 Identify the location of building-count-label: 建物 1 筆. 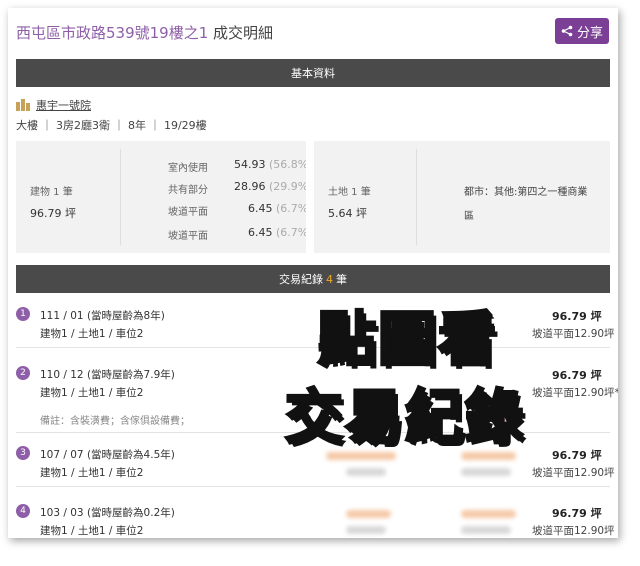
(51, 192).